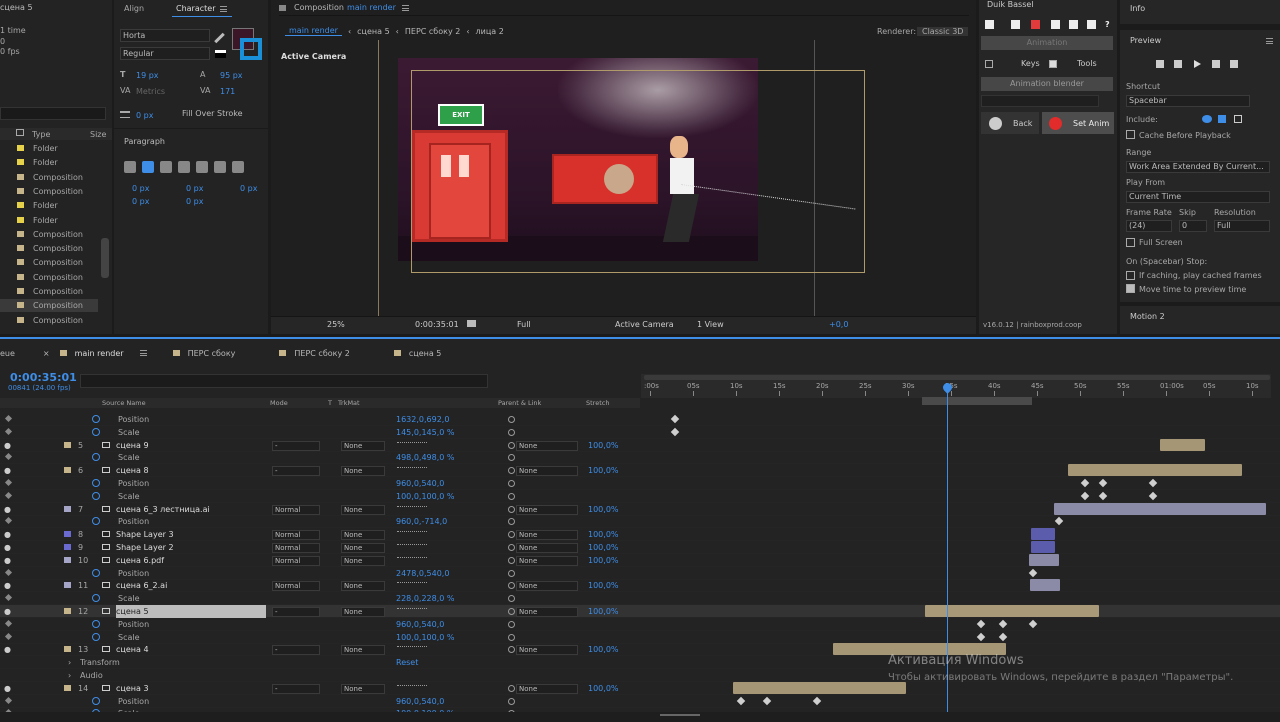  Describe the element at coordinates (165, 35) in the screenshot. I see `font-family-select: Horta` at that location.